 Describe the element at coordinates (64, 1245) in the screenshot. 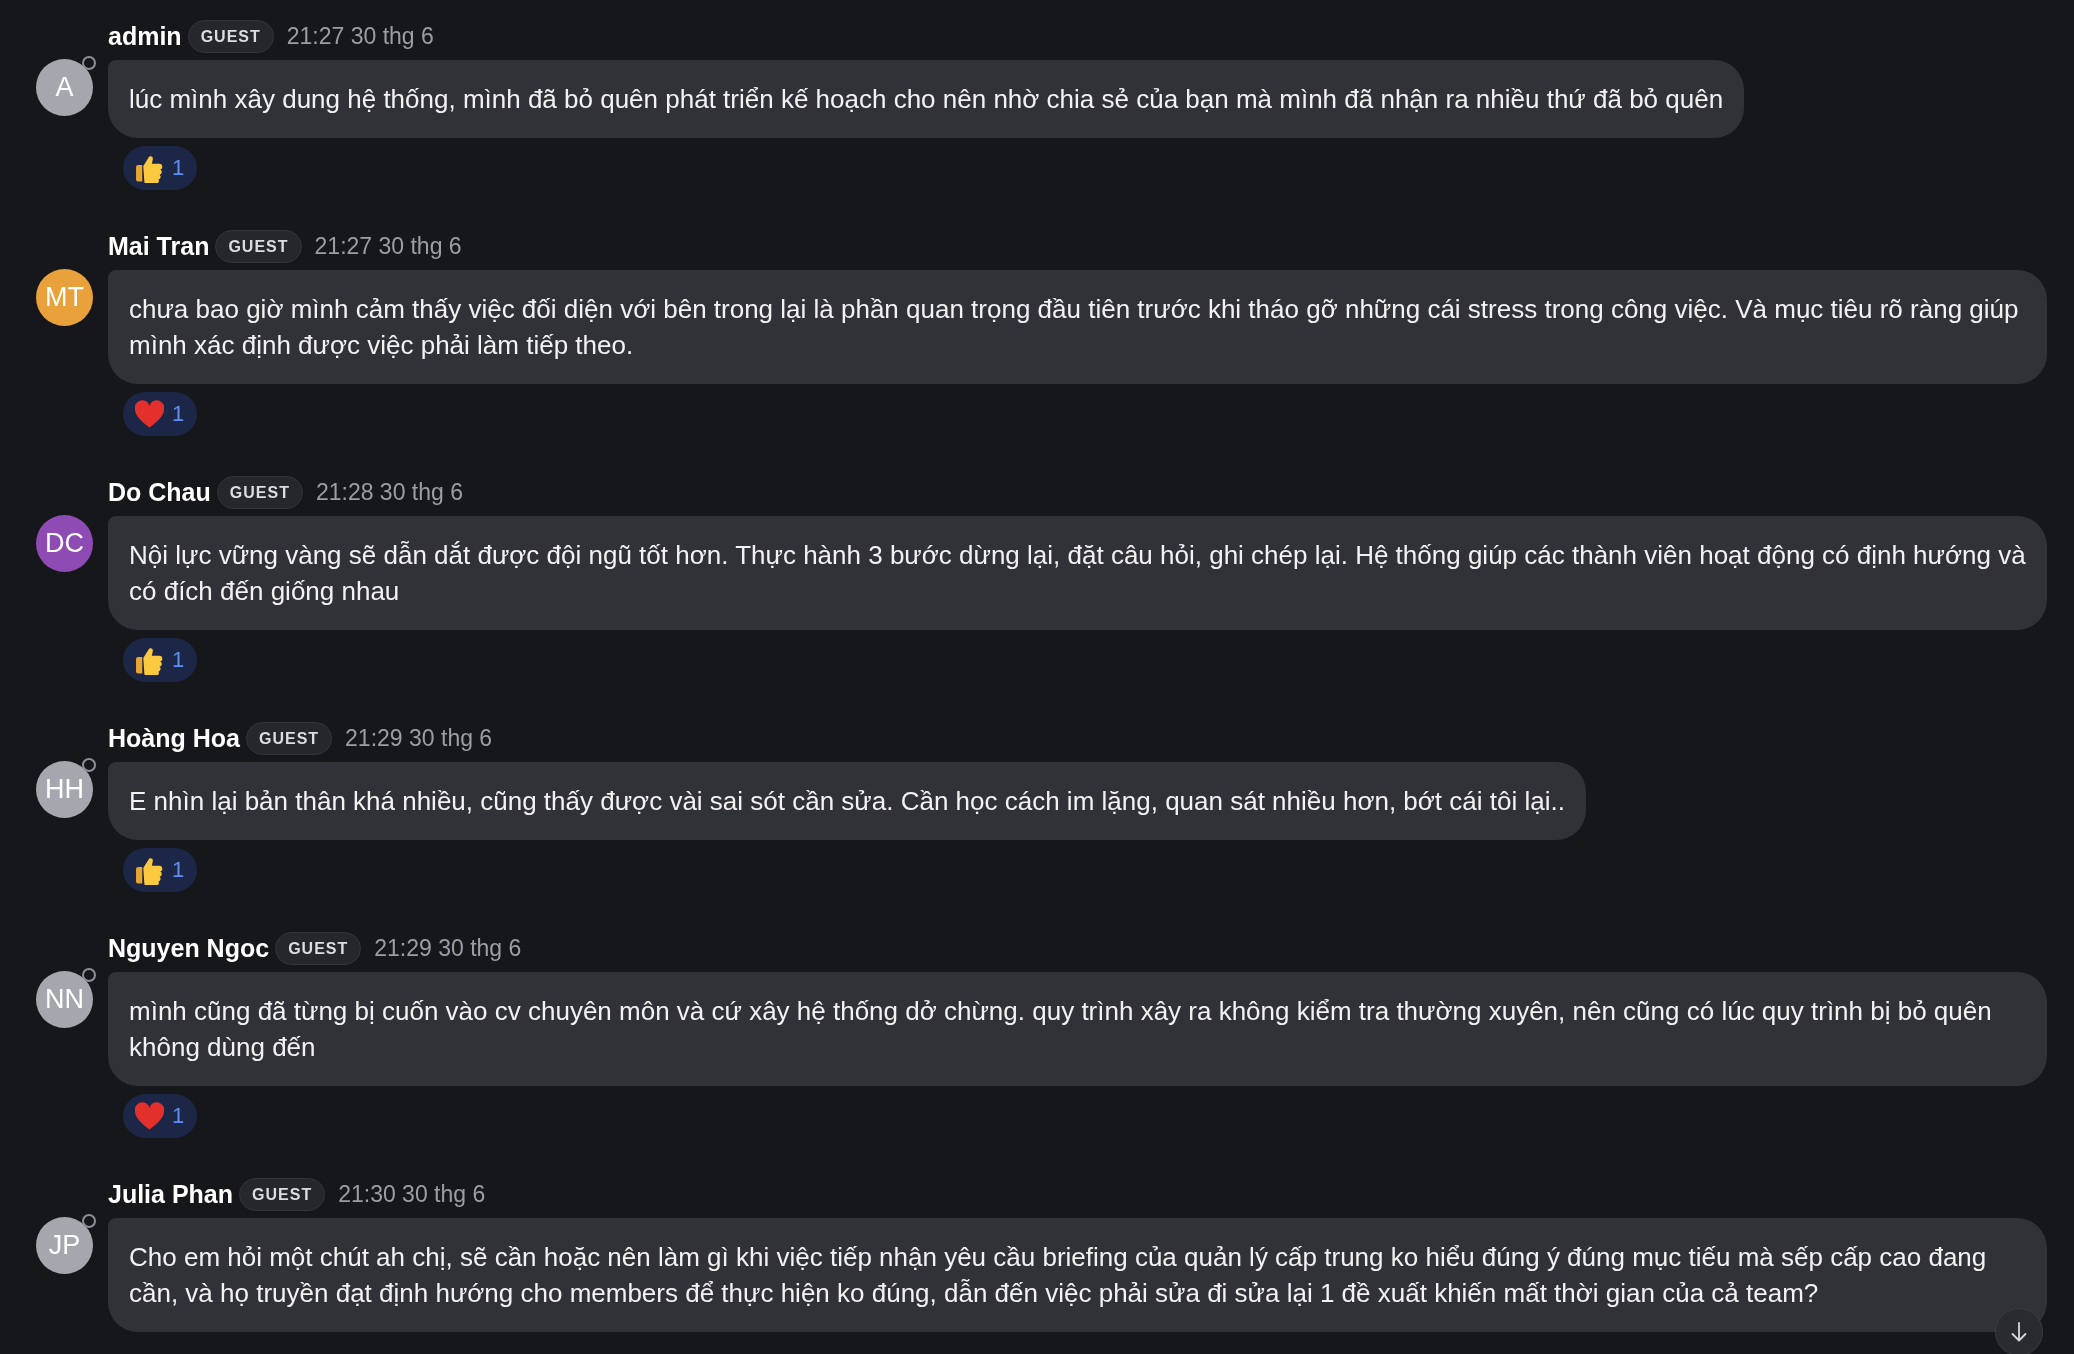

I see `avatar: JP` at that location.